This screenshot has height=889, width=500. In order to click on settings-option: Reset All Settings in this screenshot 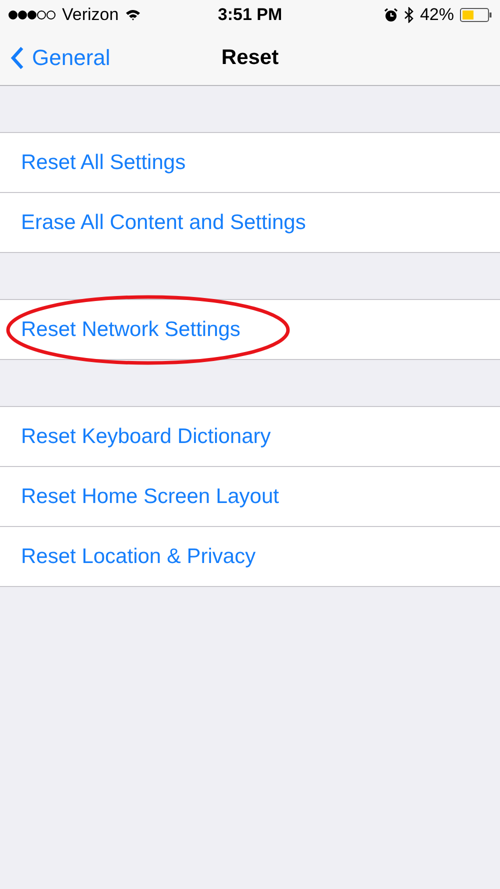, I will do `click(103, 162)`.